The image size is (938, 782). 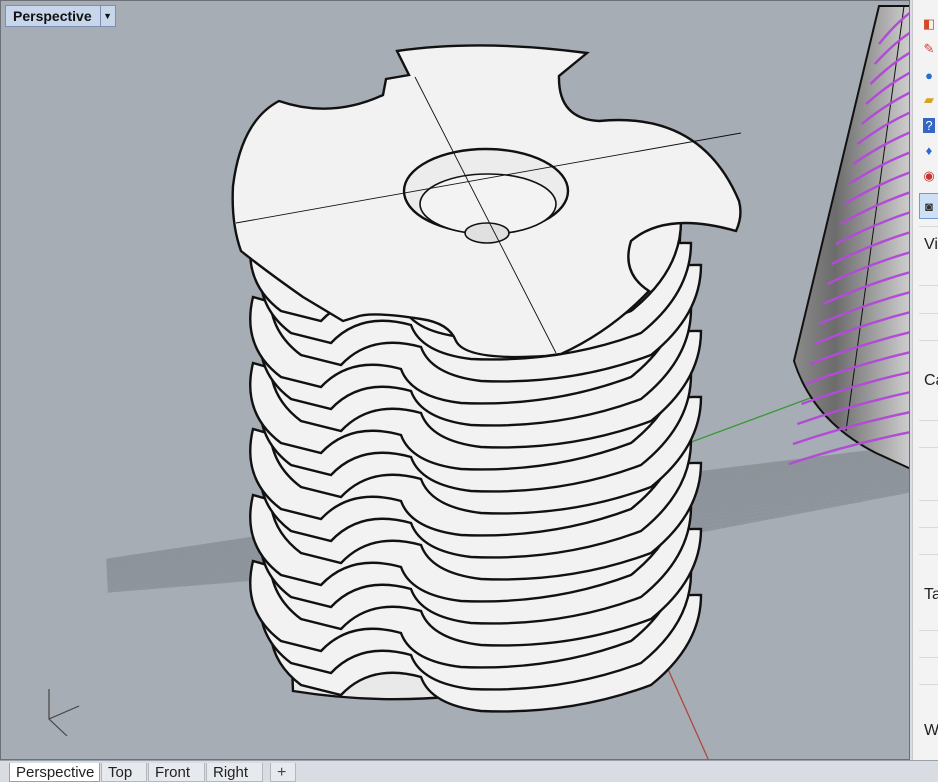 What do you see at coordinates (283, 772) in the screenshot?
I see `add-tab-button: +` at bounding box center [283, 772].